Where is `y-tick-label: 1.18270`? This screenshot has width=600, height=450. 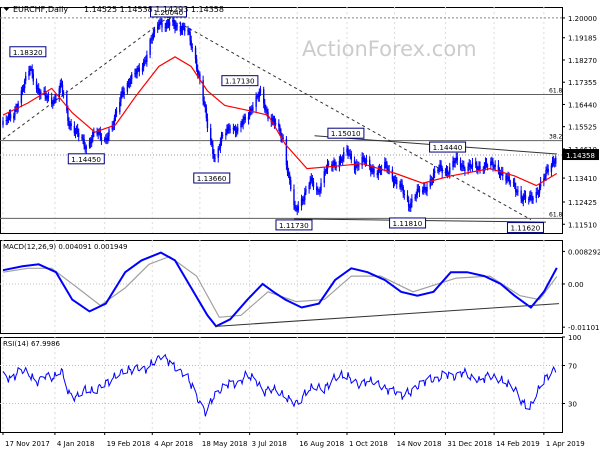 y-tick-label: 1.18270 is located at coordinates (582, 61).